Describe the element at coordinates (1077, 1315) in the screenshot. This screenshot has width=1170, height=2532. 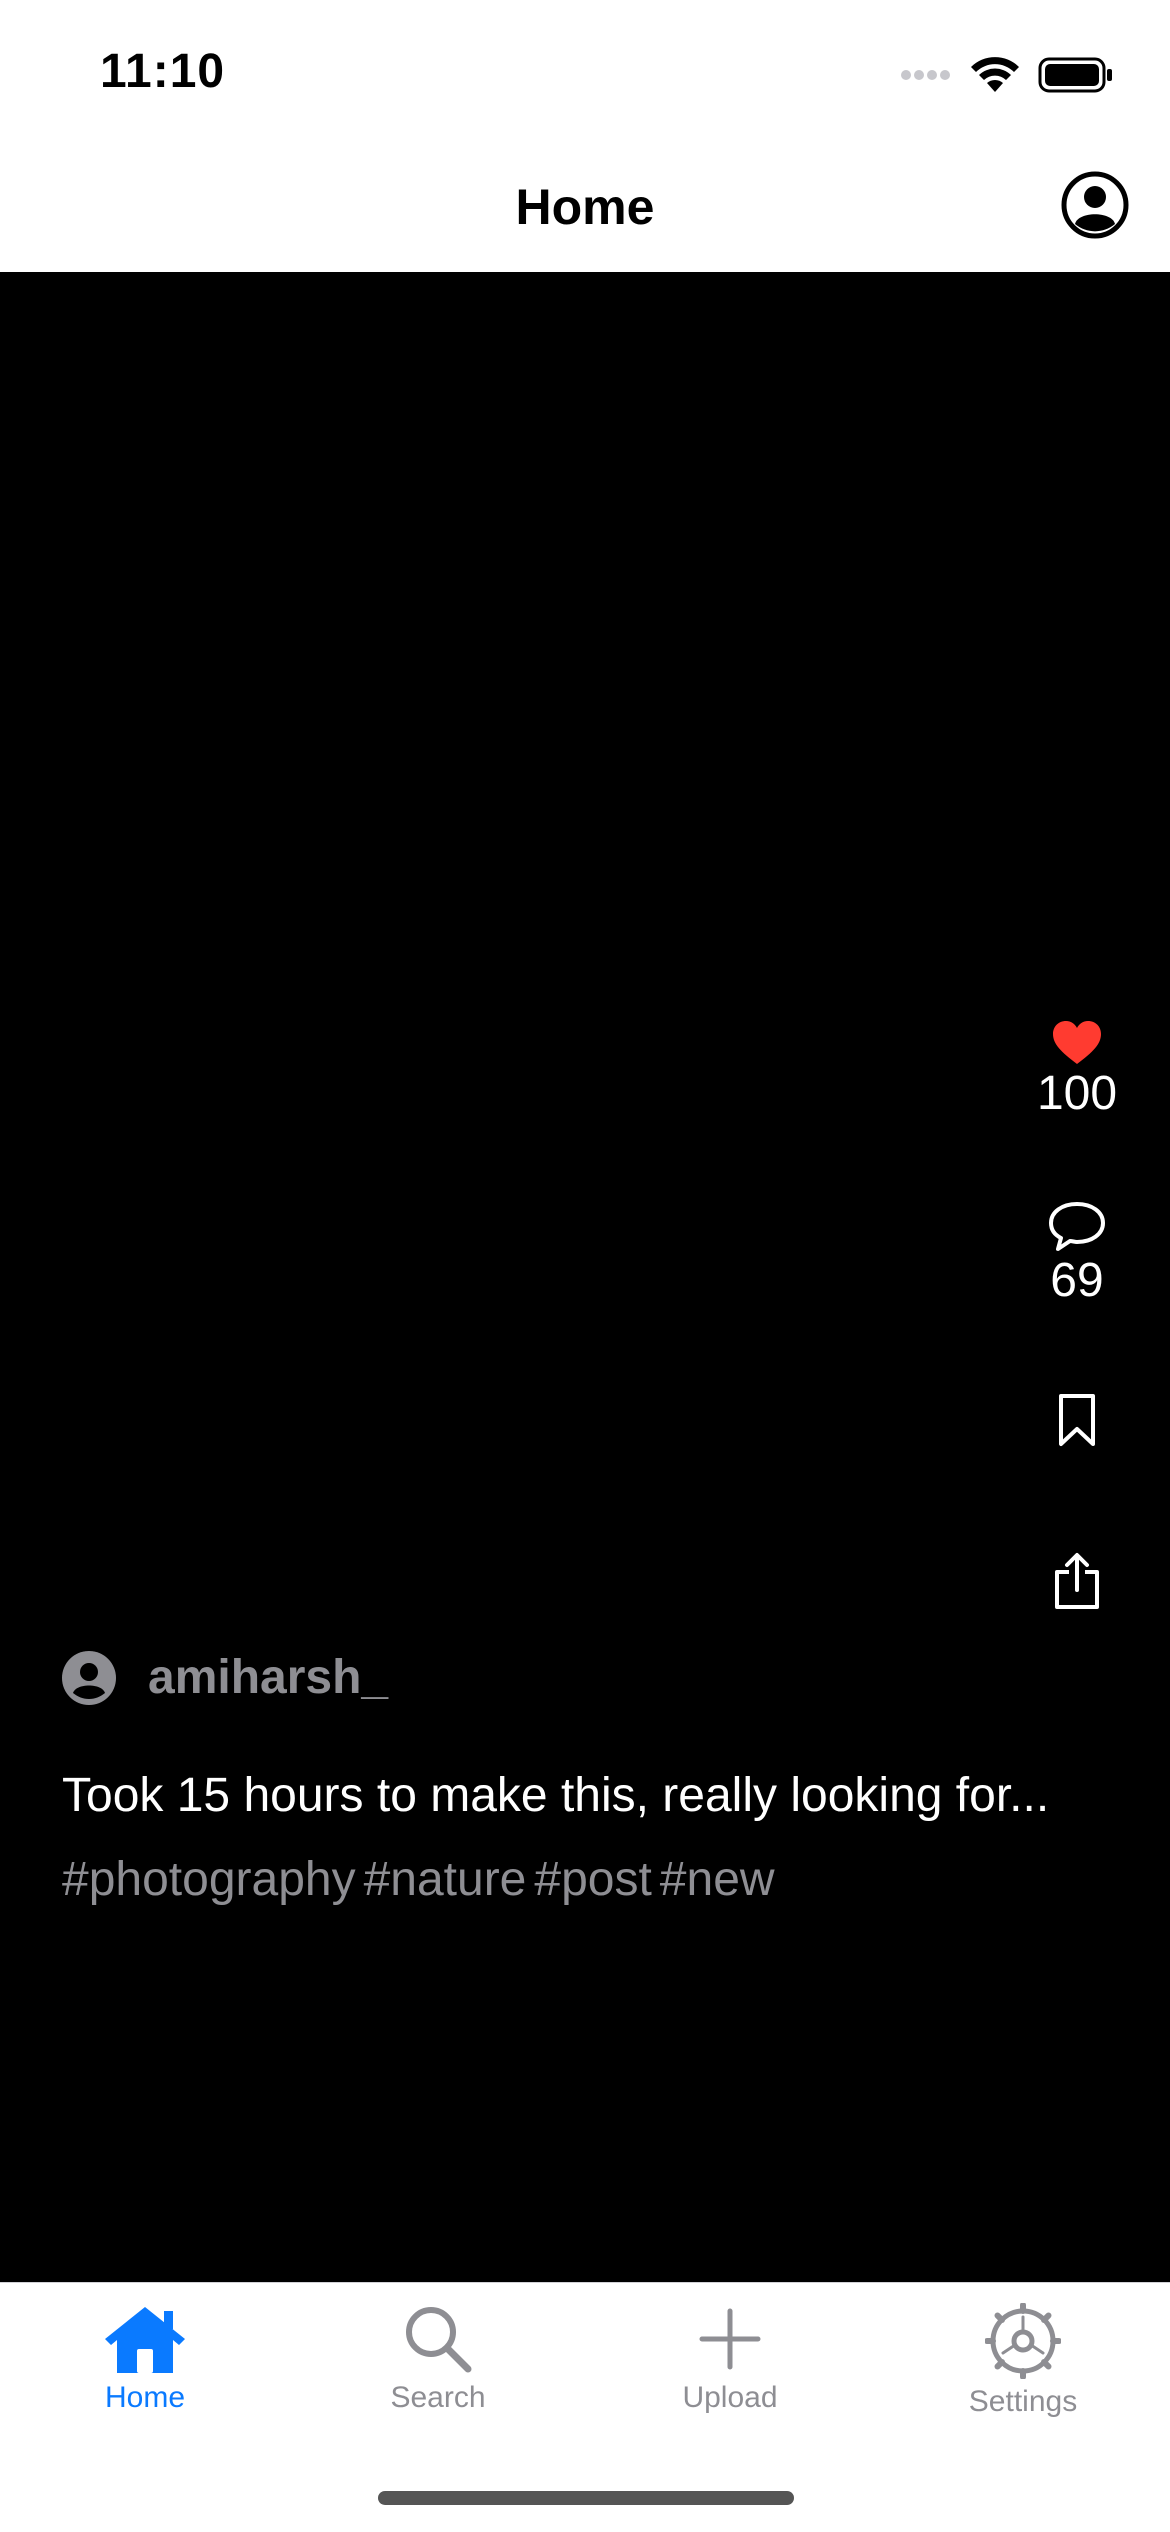
I see `action-rail: 100 69` at that location.